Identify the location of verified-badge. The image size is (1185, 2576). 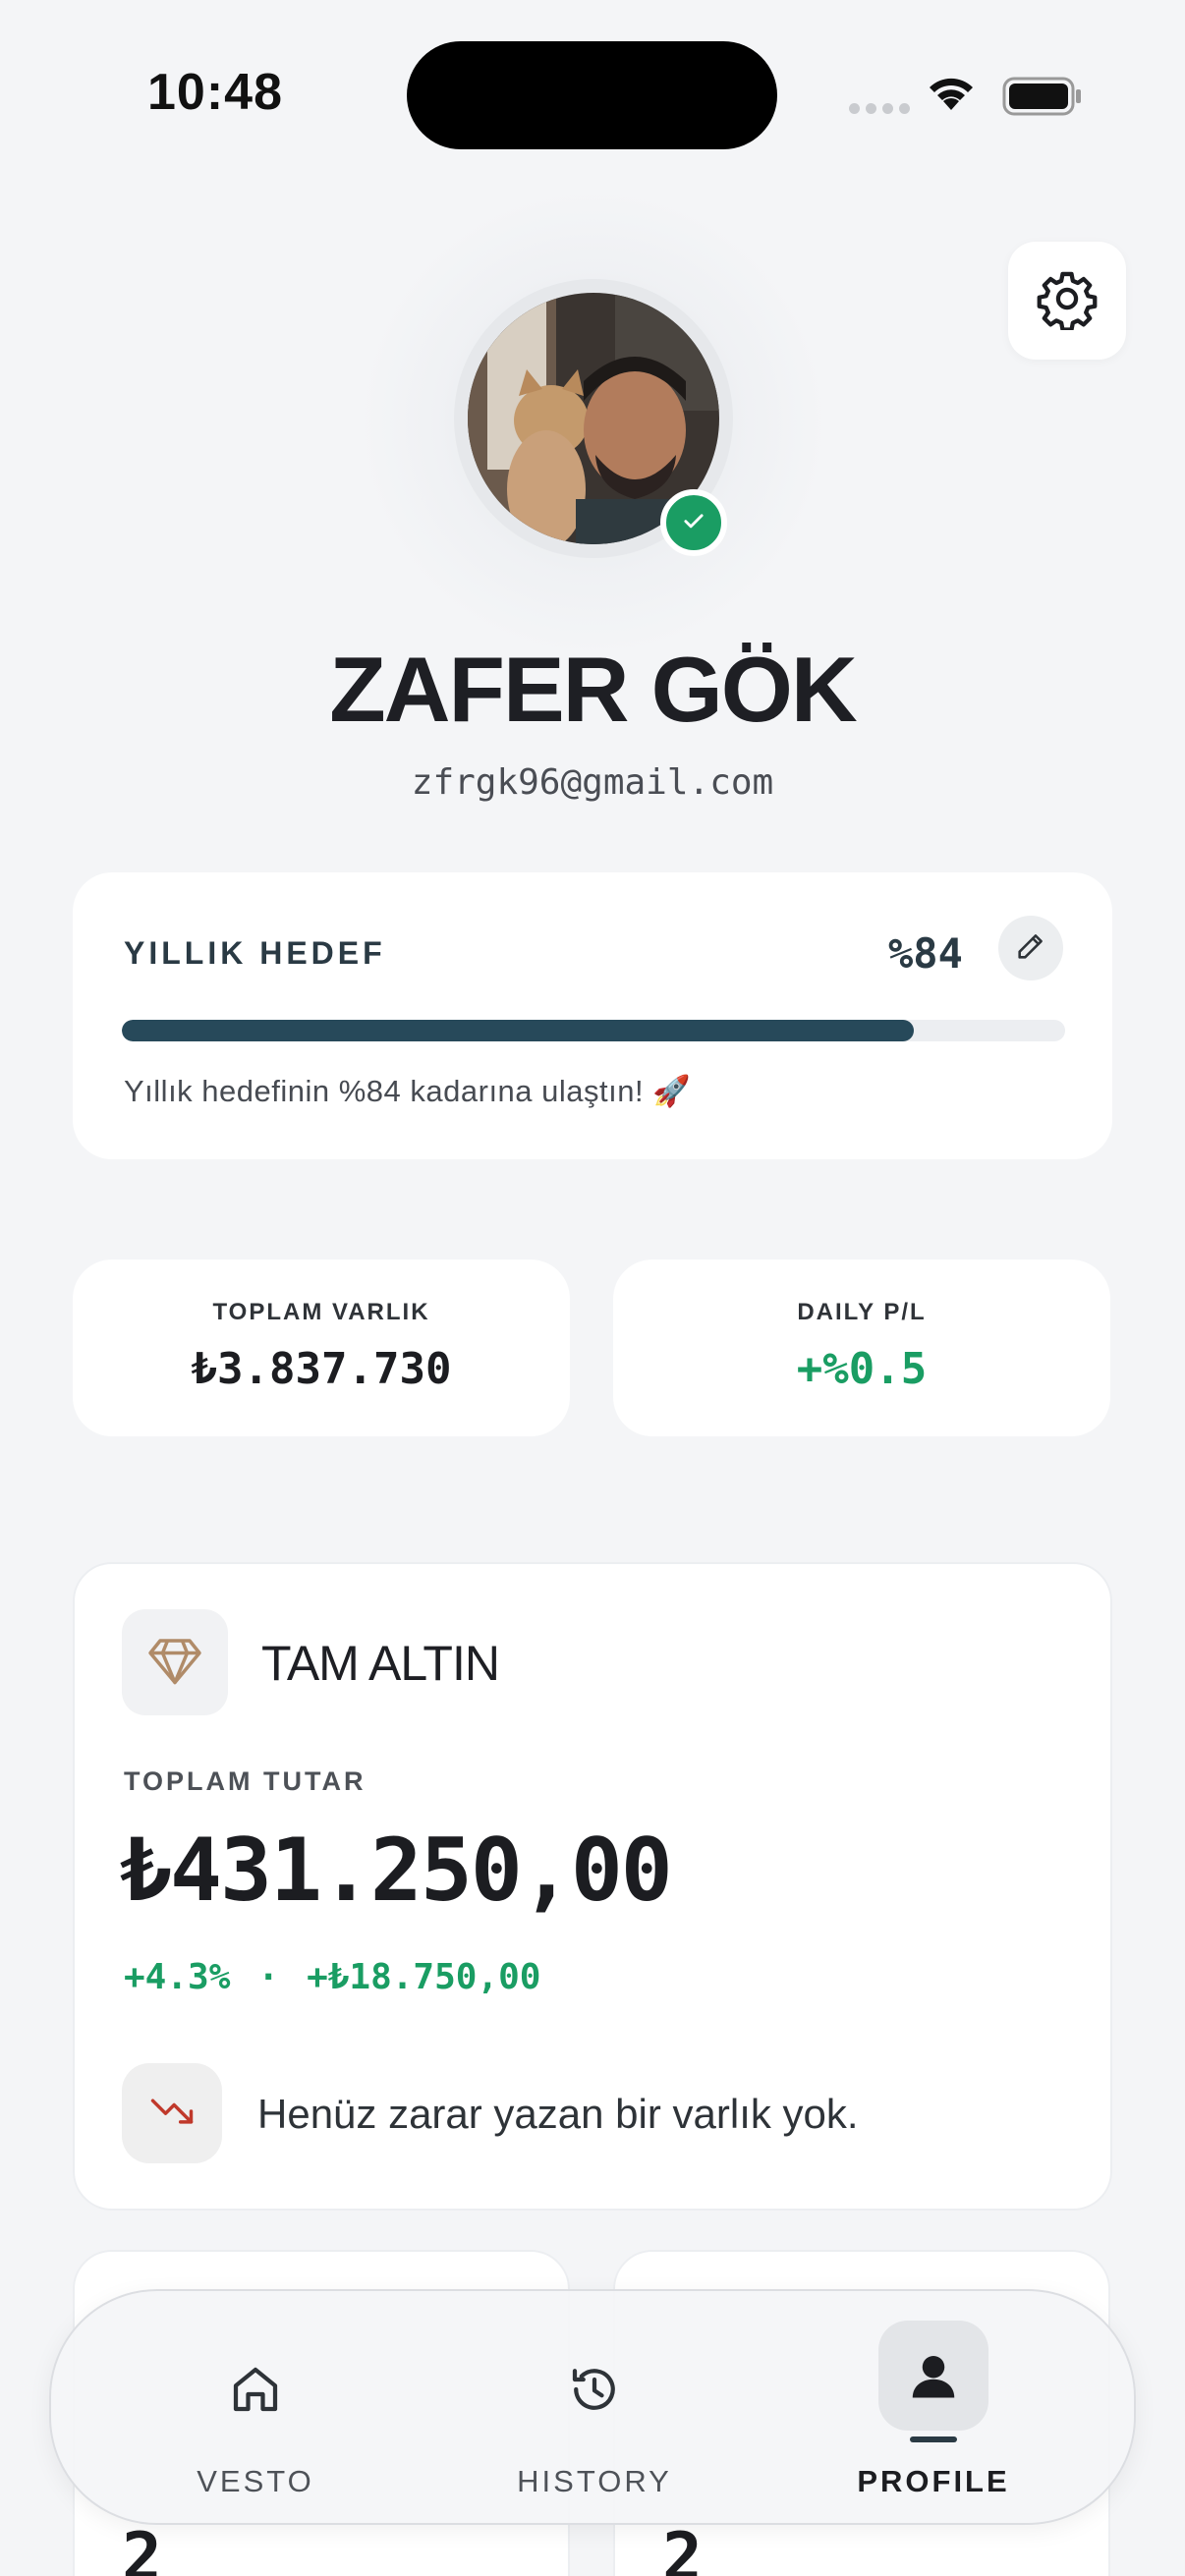
(693, 522).